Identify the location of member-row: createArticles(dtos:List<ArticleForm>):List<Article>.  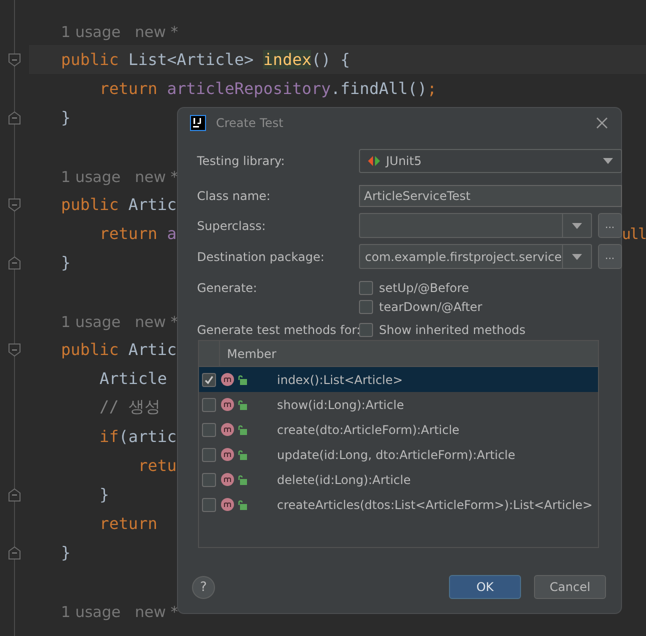
(398, 504).